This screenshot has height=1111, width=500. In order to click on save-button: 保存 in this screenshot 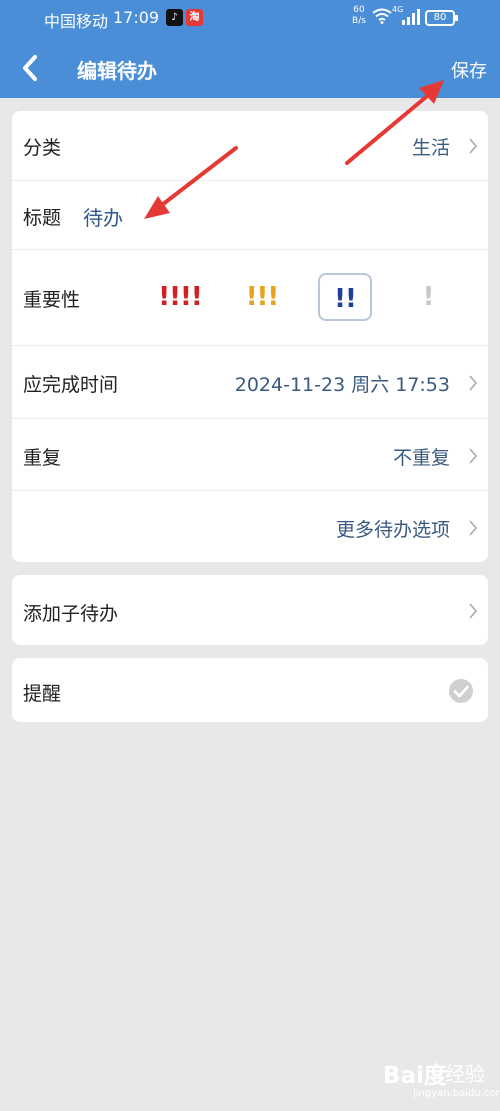, I will do `click(469, 70)`.